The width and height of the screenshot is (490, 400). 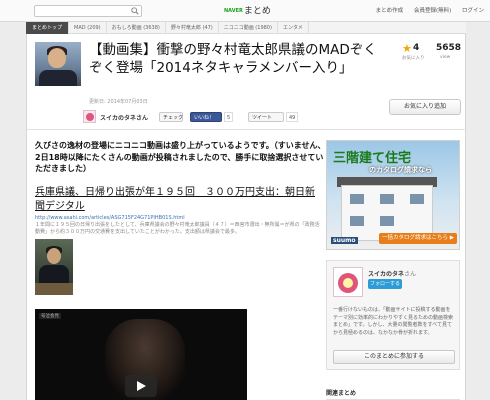 I want to click on ad-catalog-button: 一括カタログ請求はこちら ▶, so click(x=418, y=238).